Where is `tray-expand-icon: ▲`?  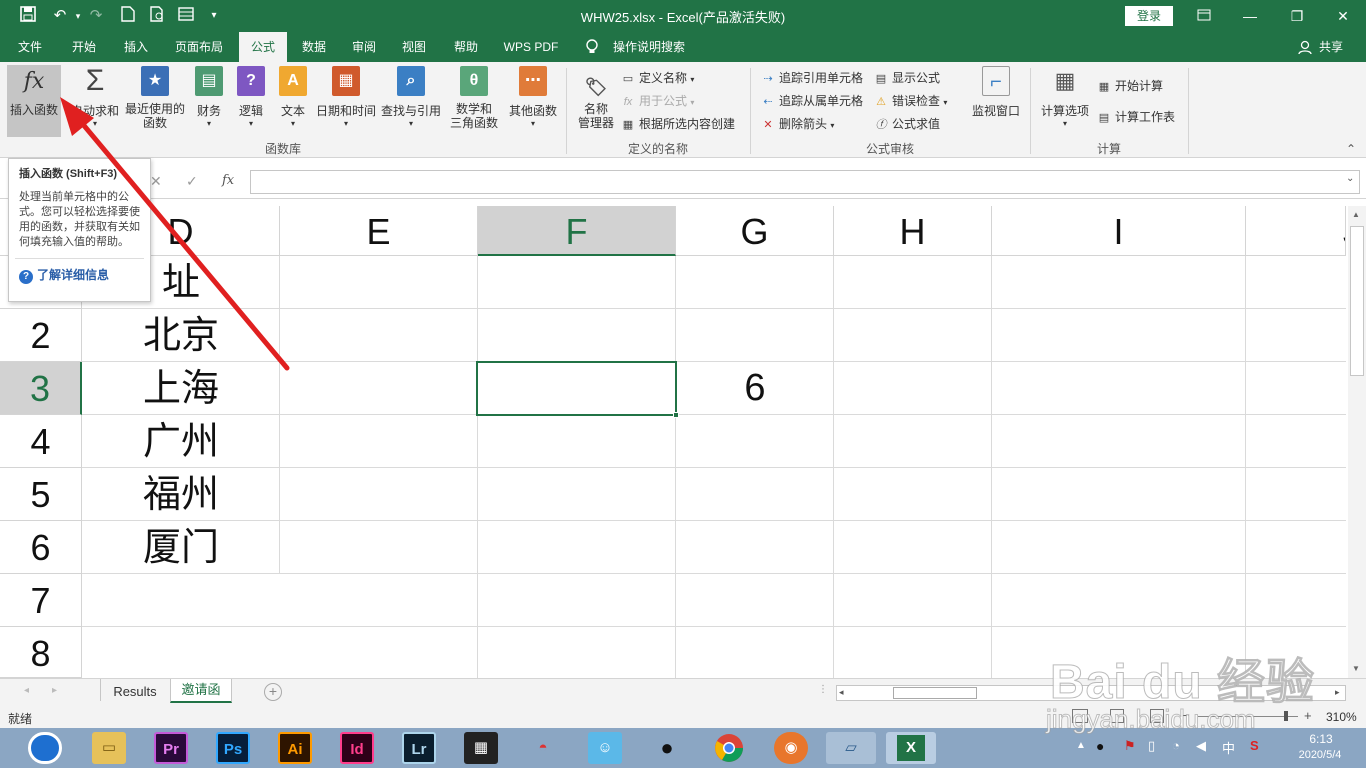
tray-expand-icon: ▲ is located at coordinates (1081, 745).